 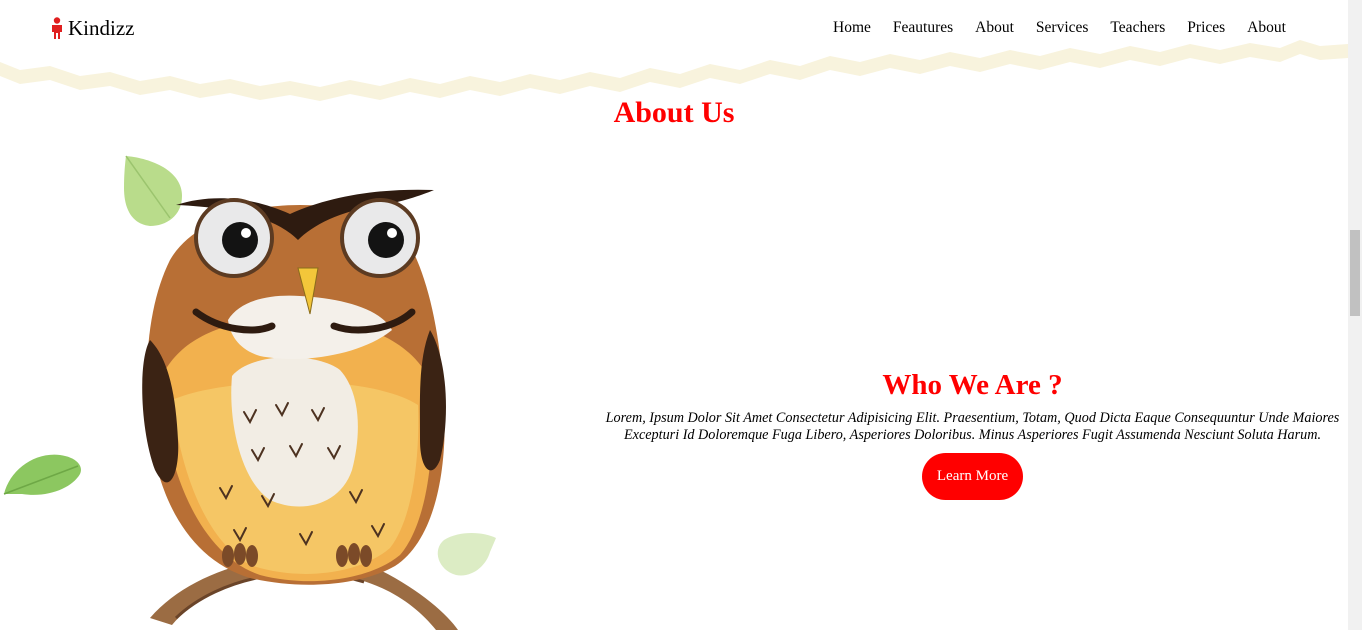 What do you see at coordinates (923, 28) in the screenshot?
I see `nav-features: Feautures` at bounding box center [923, 28].